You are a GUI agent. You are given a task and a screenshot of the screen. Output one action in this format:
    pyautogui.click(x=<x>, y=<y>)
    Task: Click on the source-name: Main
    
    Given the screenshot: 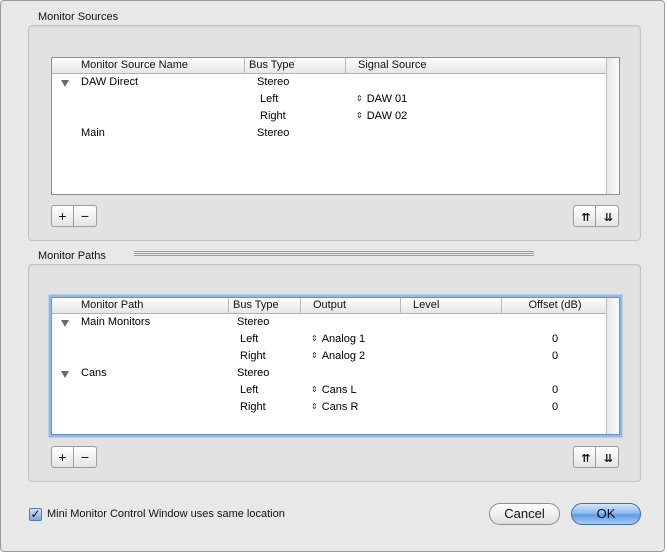 What is the action you would take?
    pyautogui.click(x=93, y=133)
    